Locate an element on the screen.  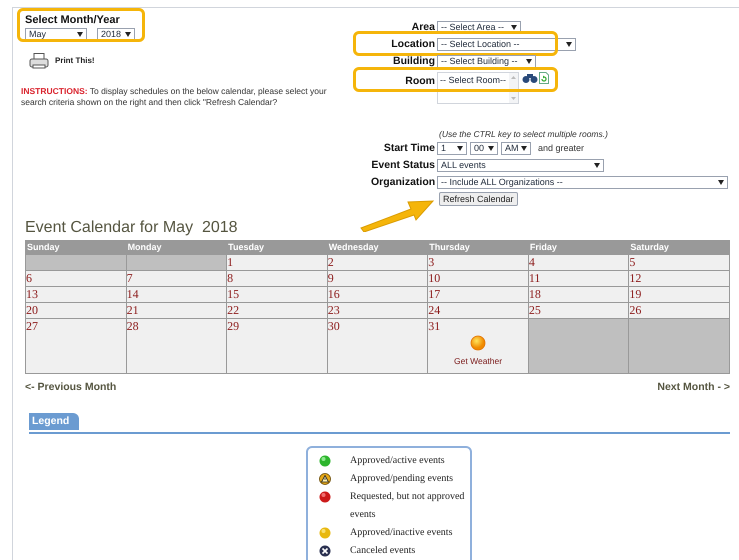
field-label: Start Time is located at coordinates (409, 148).